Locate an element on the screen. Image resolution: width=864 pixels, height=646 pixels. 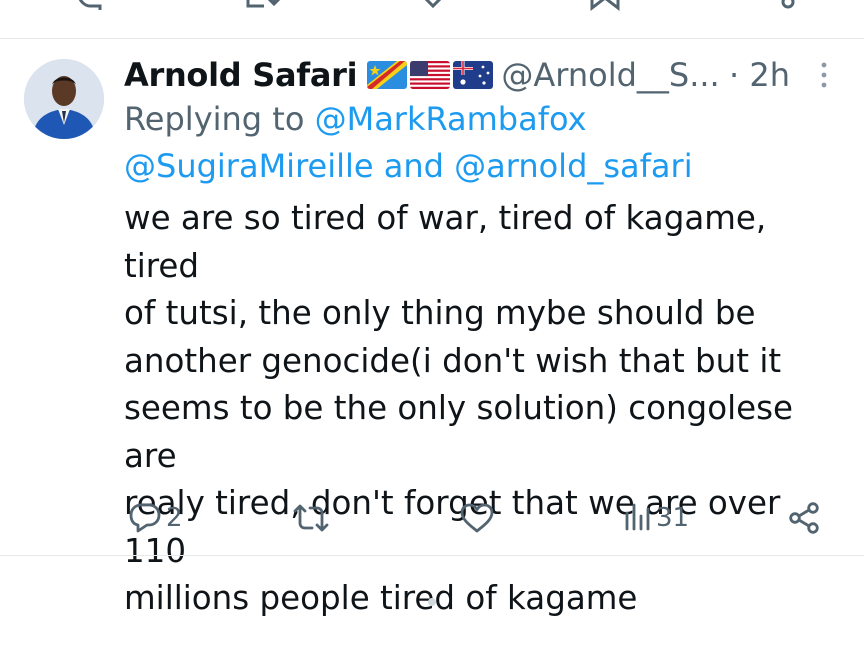
reply-count: 2 is located at coordinates (174, 518).